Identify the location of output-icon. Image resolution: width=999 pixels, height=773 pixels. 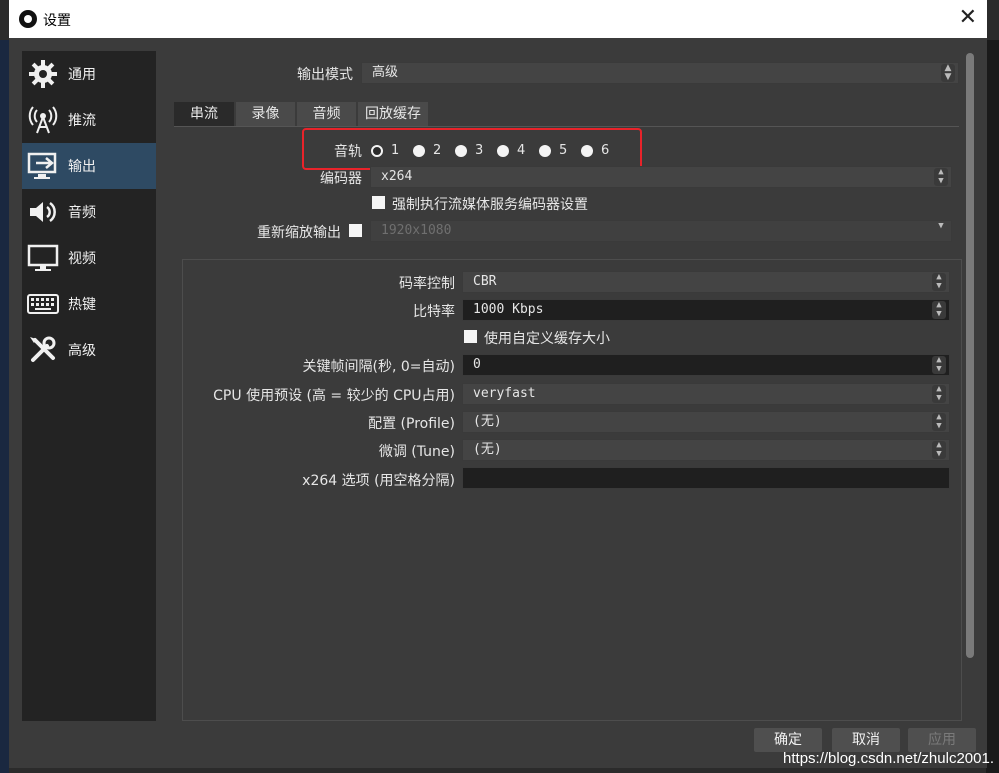
(43, 166).